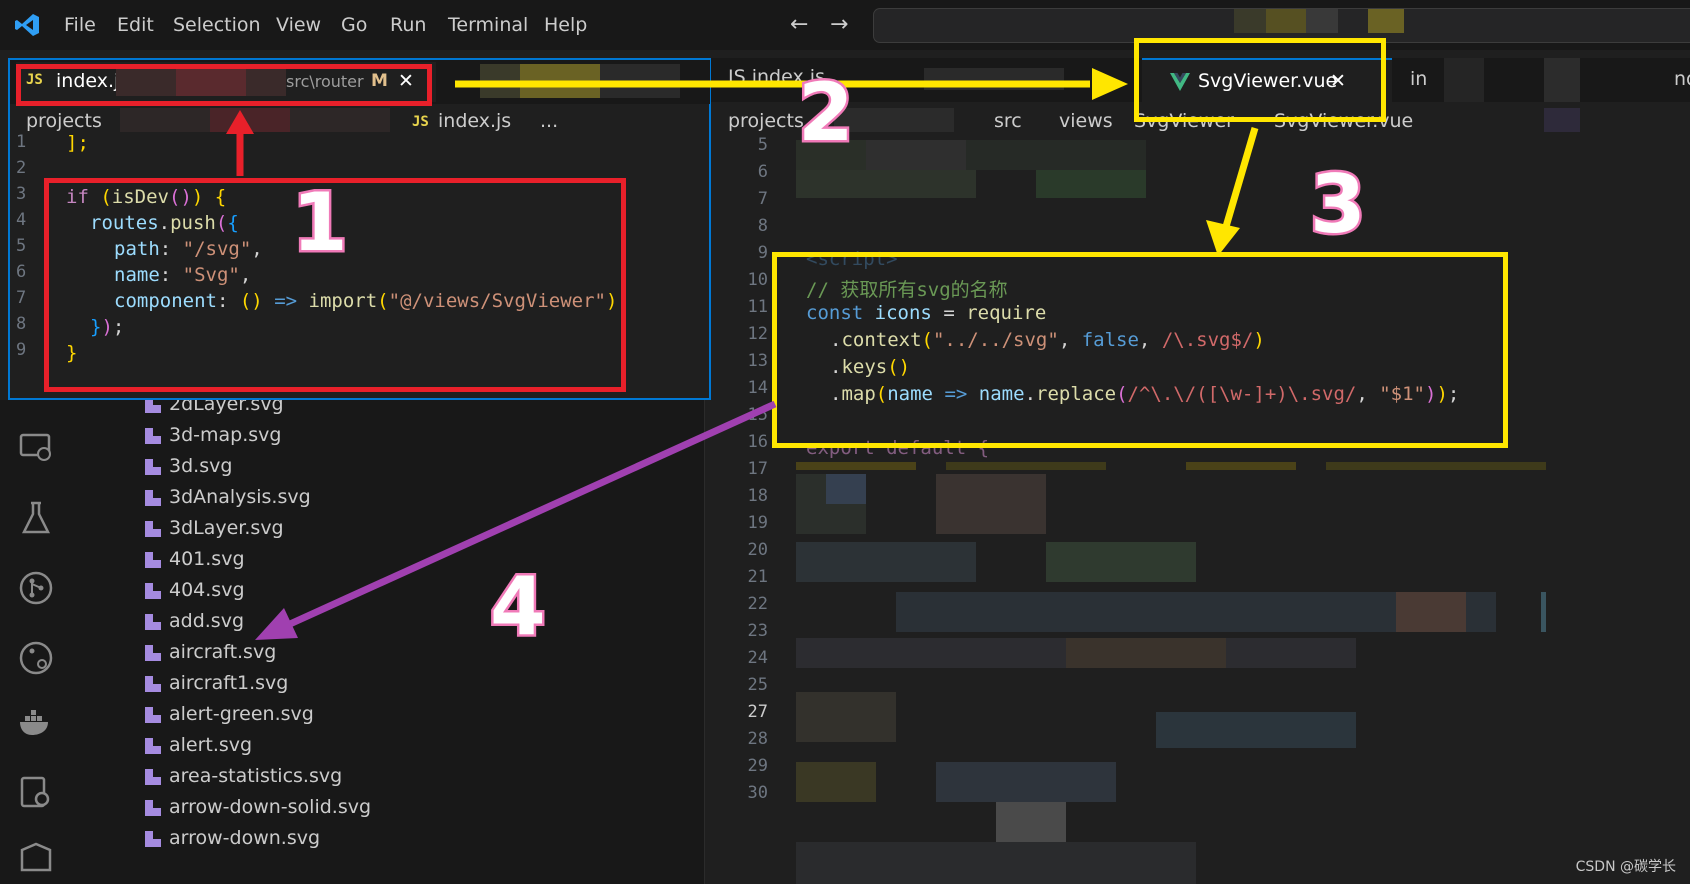  I want to click on annotation-number-3: 3, so click(1338, 205).